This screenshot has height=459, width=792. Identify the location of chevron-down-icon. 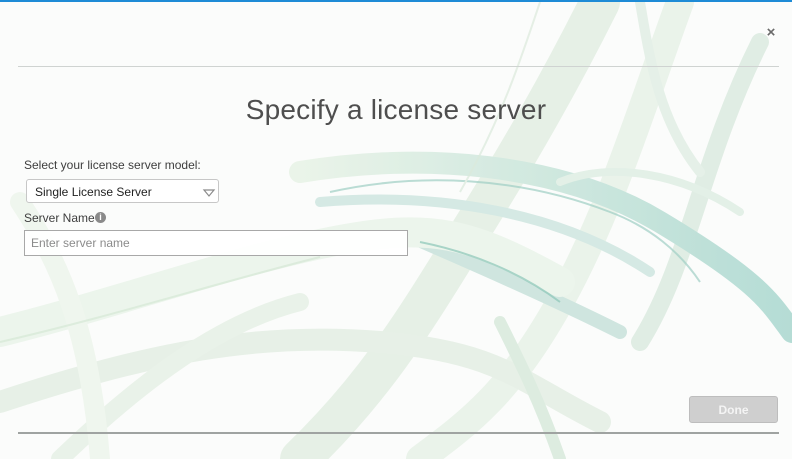
(209, 192).